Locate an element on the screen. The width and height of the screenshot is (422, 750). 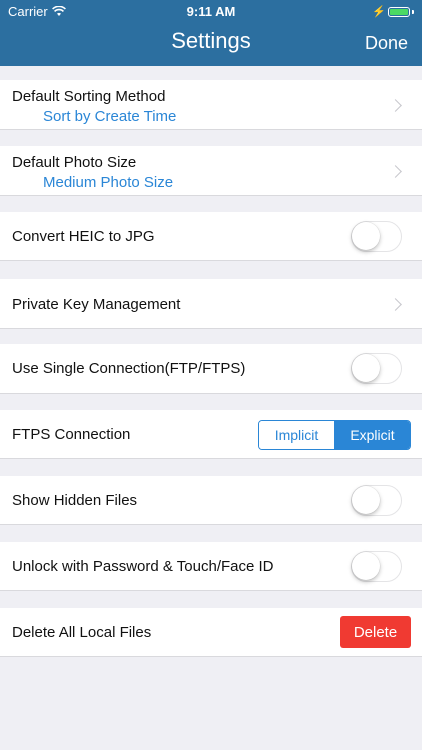
unlock-toggle is located at coordinates (376, 566).